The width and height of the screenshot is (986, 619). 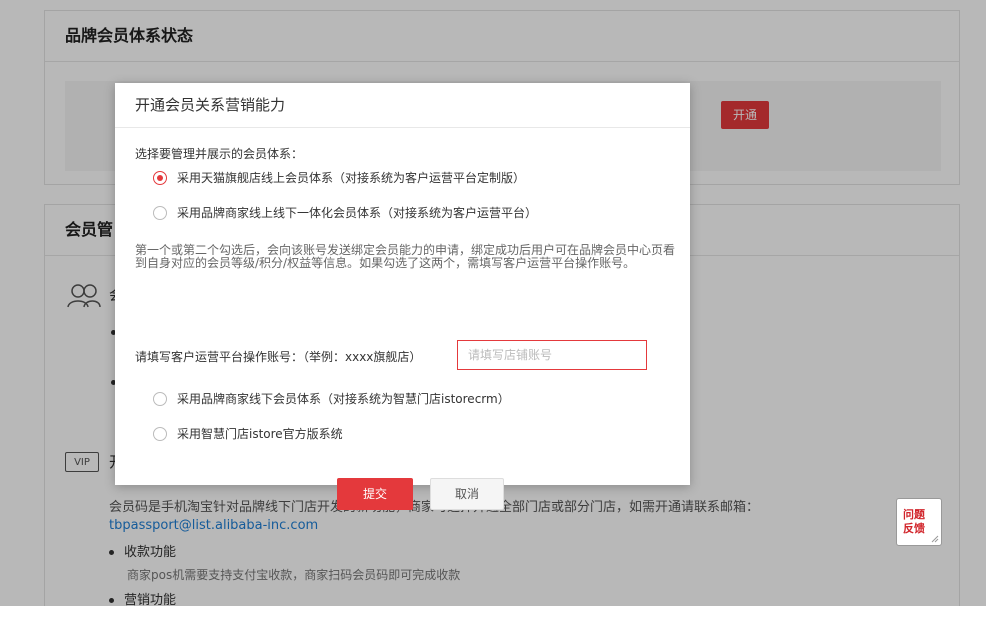 I want to click on submit-button: 提交, so click(x=375, y=494).